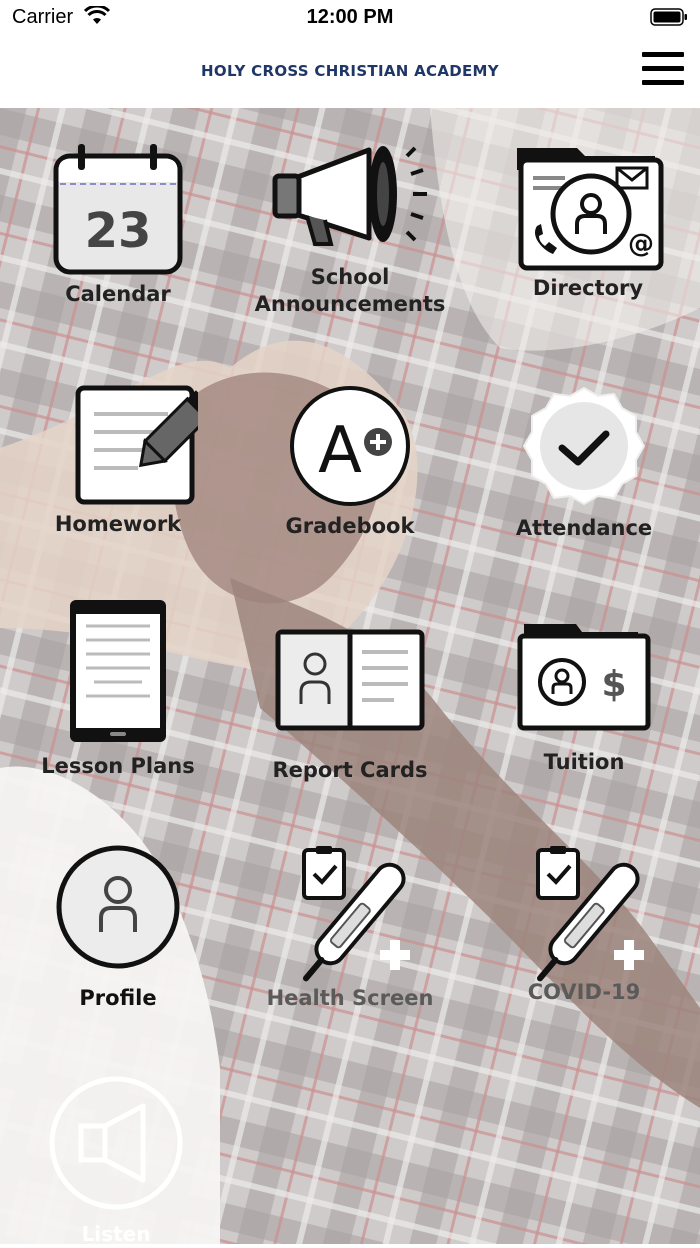  Describe the element at coordinates (350, 526) in the screenshot. I see `tile-label: Gradebook` at that location.